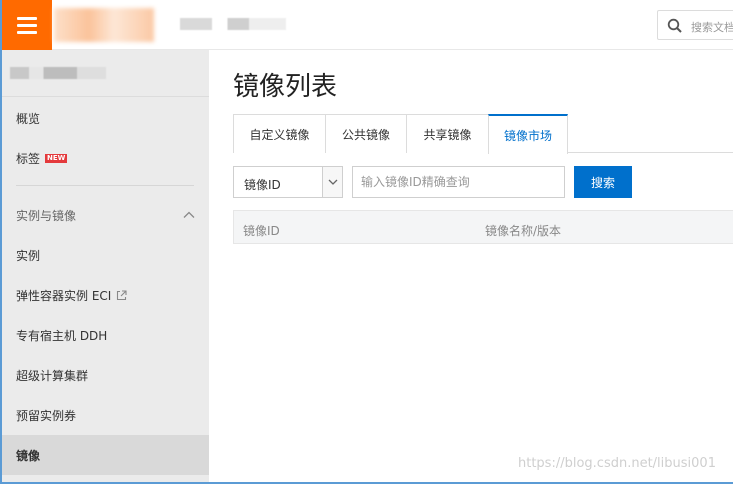 The image size is (733, 484). Describe the element at coordinates (104, 25) in the screenshot. I see `blurred-logo` at that location.